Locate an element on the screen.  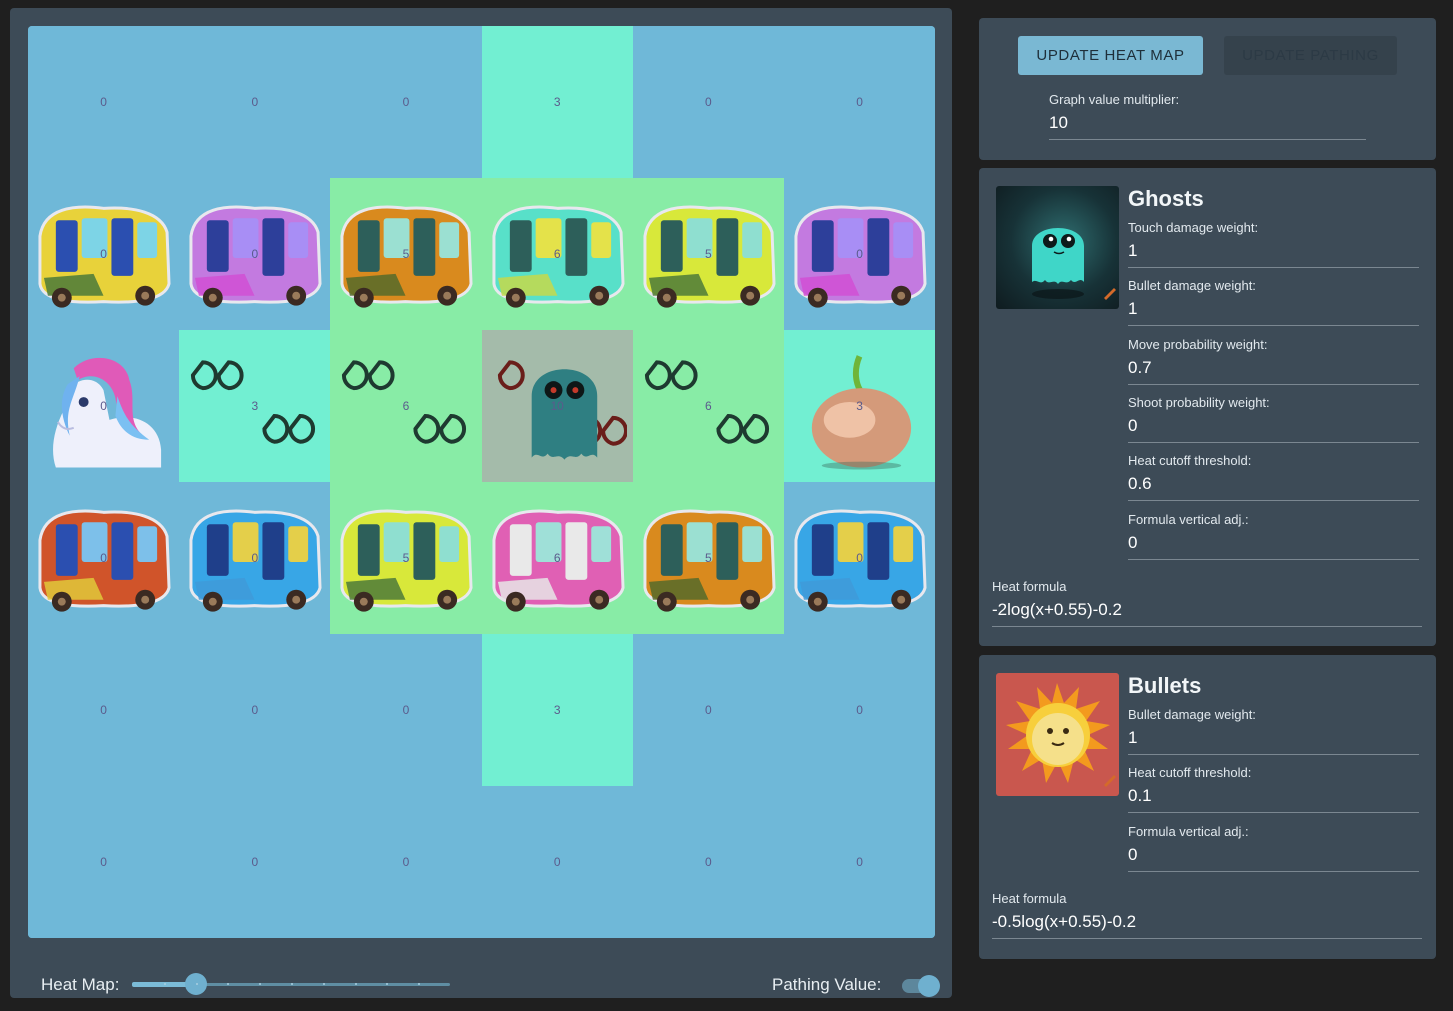
grid-cell-r0-c2: 0 is located at coordinates (406, 102).